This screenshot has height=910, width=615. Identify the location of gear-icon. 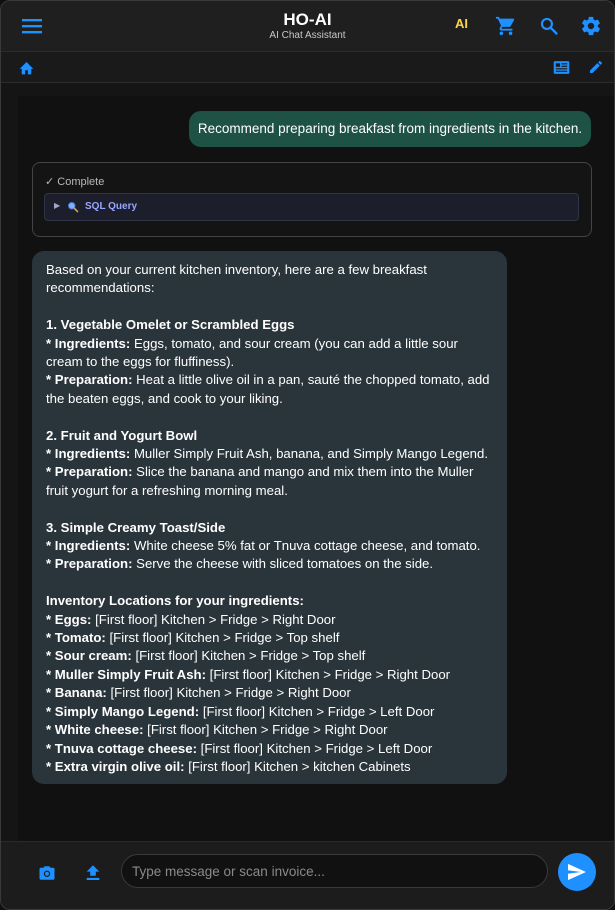
(591, 26).